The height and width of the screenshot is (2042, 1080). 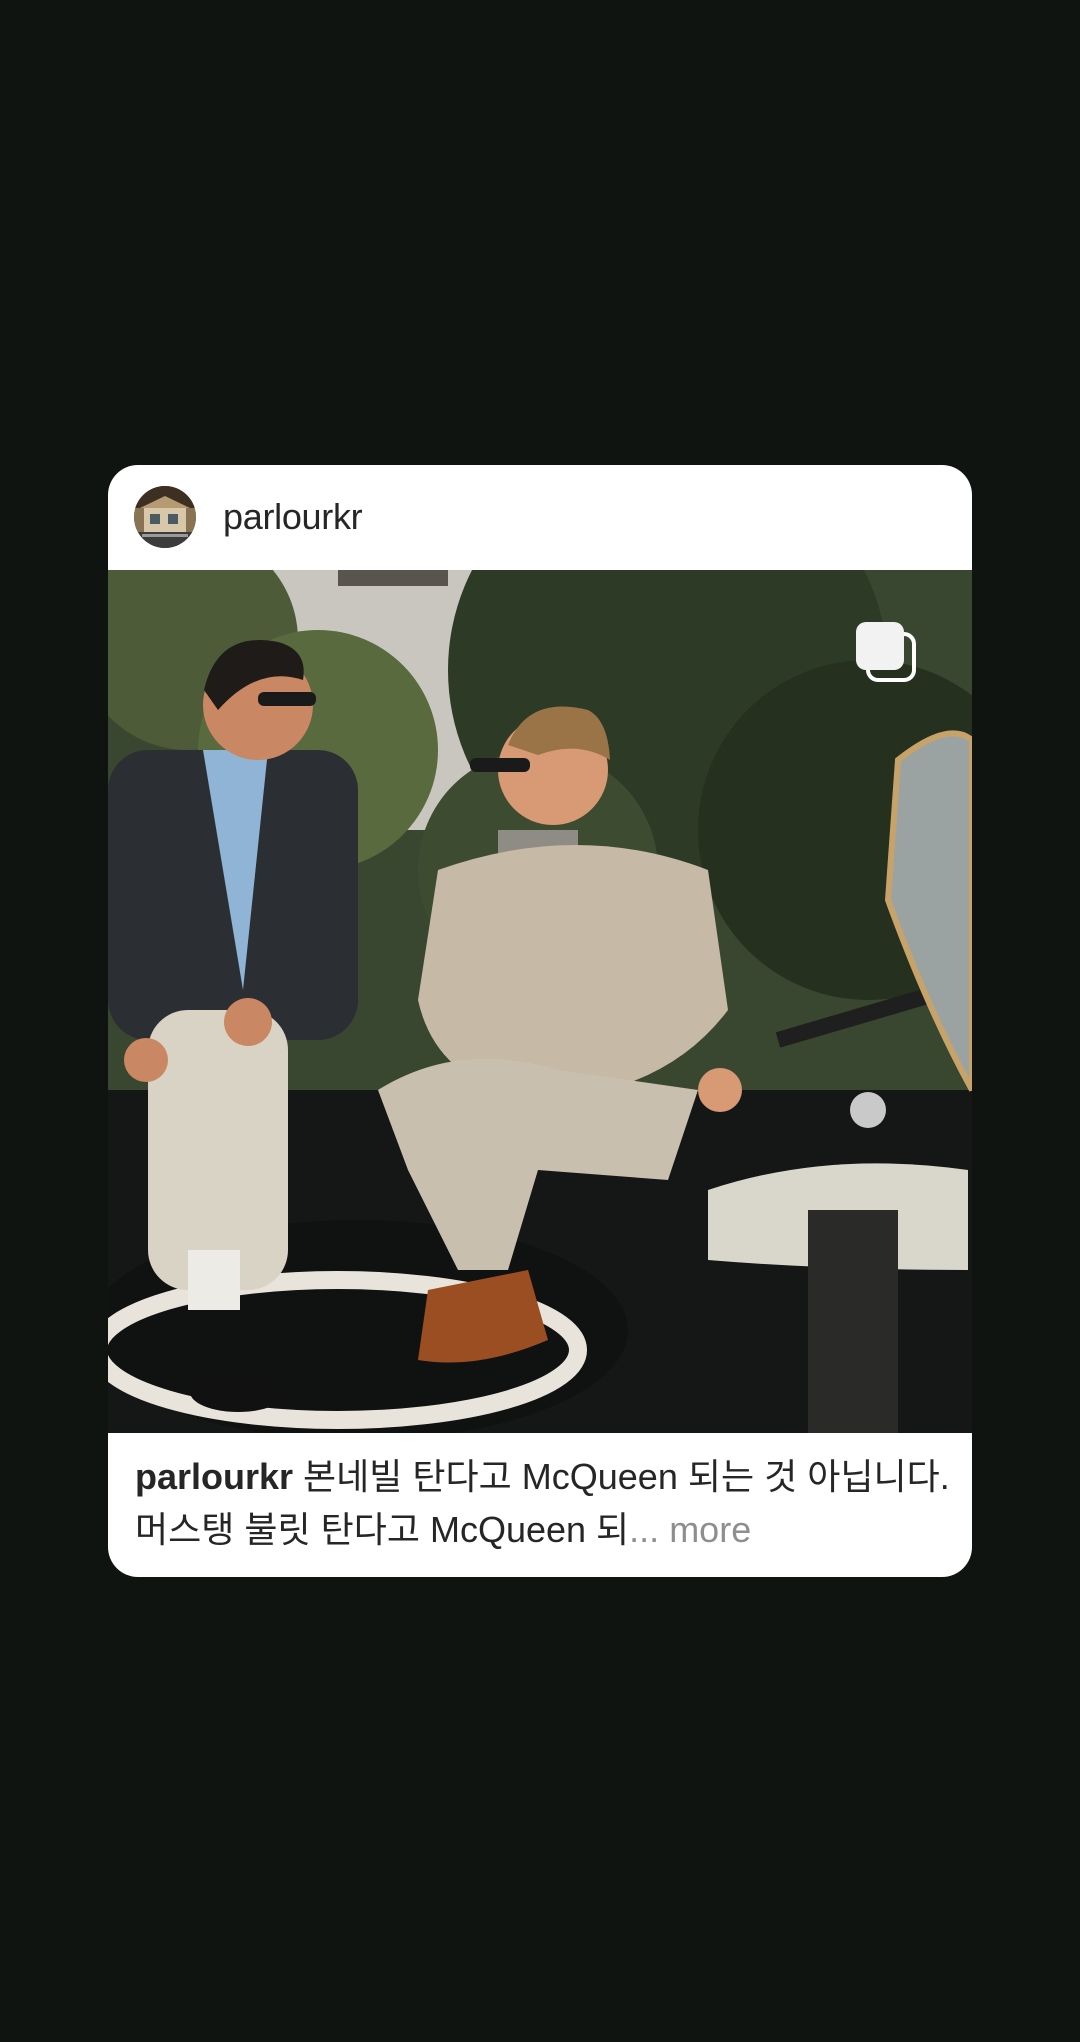 What do you see at coordinates (540, 517) in the screenshot?
I see `post-header: parlourkr` at bounding box center [540, 517].